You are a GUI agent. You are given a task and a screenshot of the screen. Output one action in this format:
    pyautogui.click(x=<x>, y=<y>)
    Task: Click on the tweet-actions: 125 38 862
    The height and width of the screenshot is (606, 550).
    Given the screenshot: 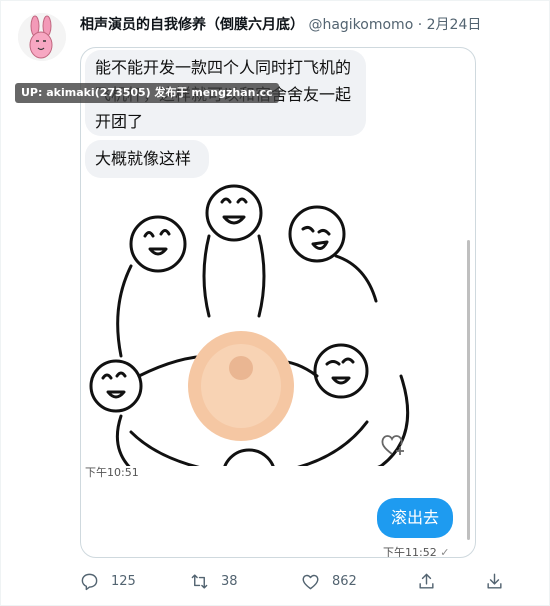 What is the action you would take?
    pyautogui.click(x=300, y=581)
    